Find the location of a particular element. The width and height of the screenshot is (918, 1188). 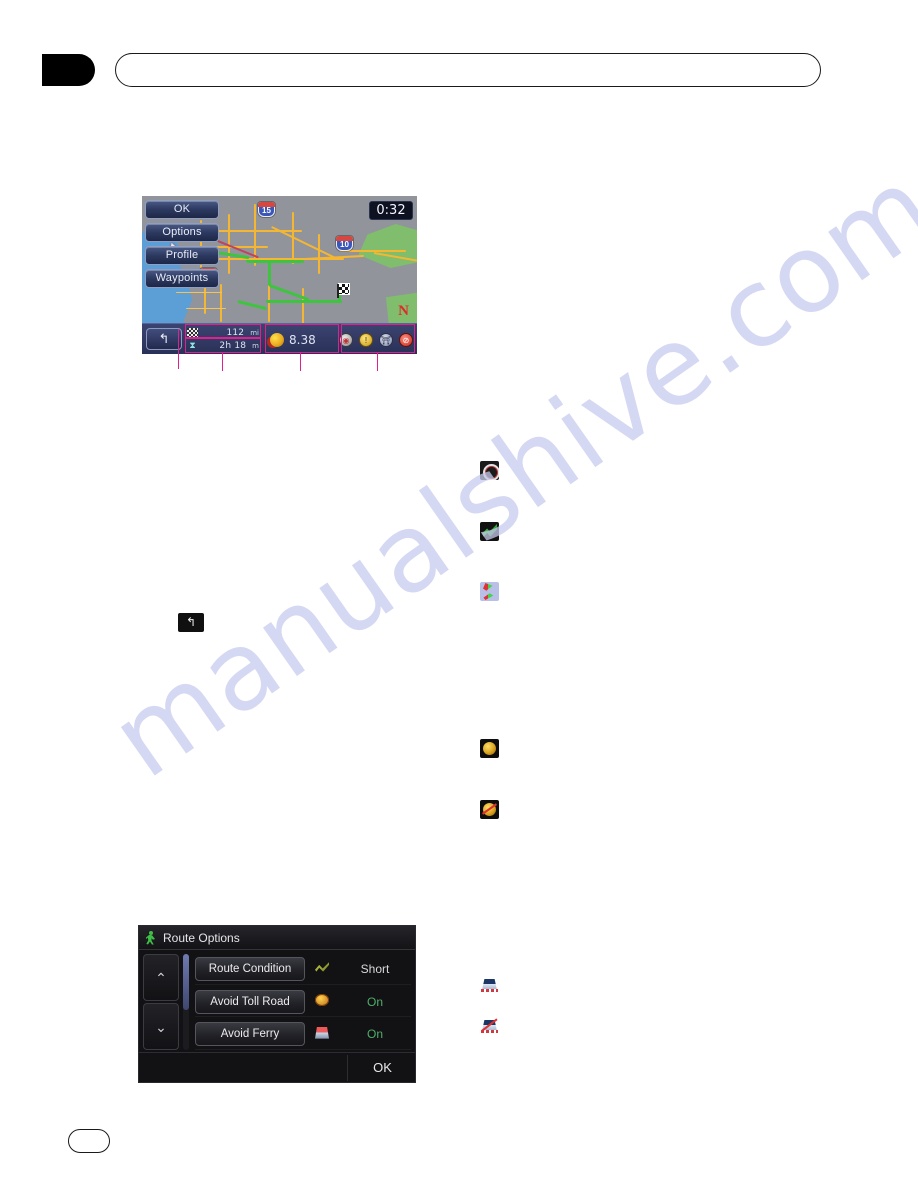

toll-road-icon is located at coordinates (322, 1001).